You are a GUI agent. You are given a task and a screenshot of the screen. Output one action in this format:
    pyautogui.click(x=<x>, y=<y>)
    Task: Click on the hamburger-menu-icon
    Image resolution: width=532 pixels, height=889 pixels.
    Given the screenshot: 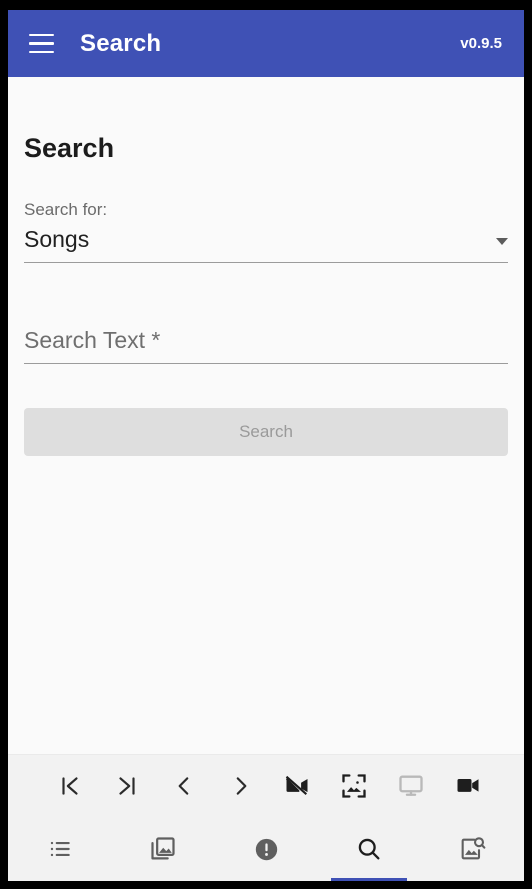 What is the action you would take?
    pyautogui.click(x=41, y=44)
    